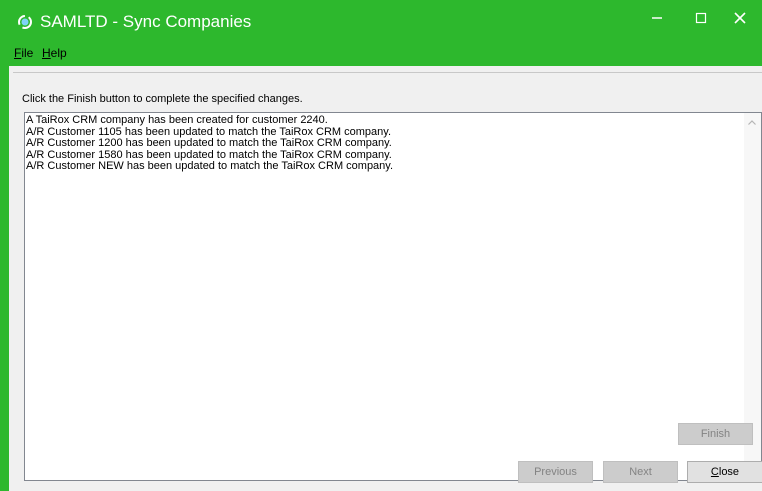 This screenshot has height=491, width=762. I want to click on close-window-button, so click(740, 18).